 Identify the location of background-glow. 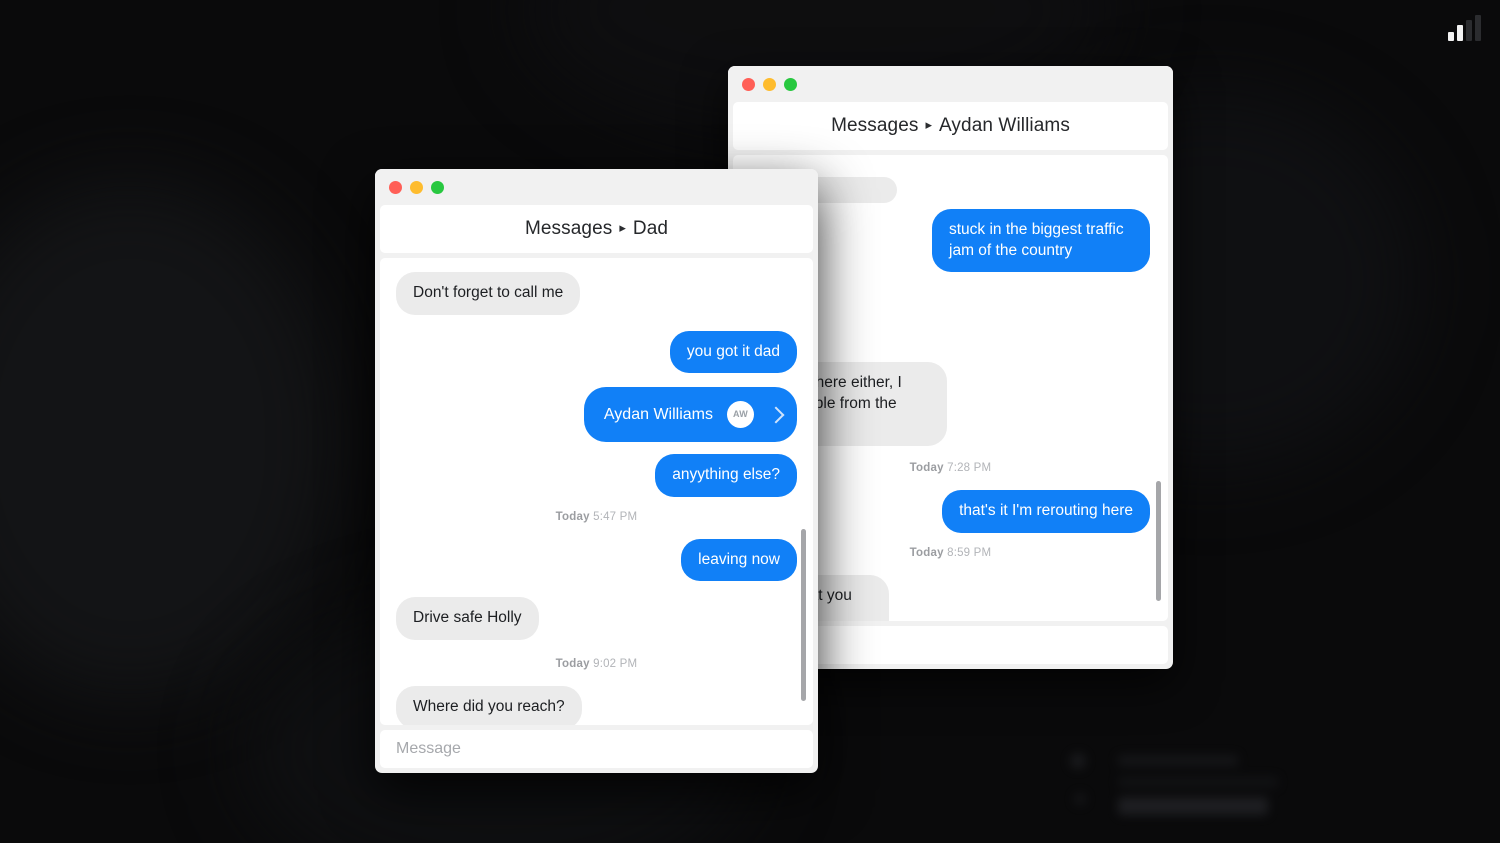
(170, 440).